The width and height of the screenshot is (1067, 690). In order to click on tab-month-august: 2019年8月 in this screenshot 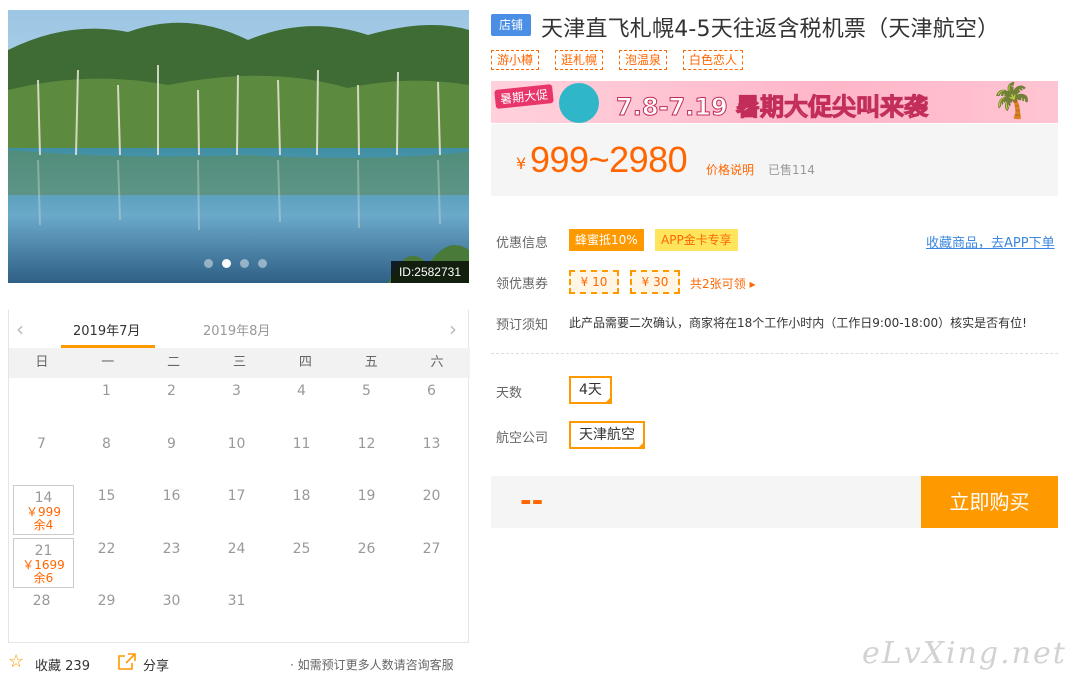, I will do `click(236, 329)`.